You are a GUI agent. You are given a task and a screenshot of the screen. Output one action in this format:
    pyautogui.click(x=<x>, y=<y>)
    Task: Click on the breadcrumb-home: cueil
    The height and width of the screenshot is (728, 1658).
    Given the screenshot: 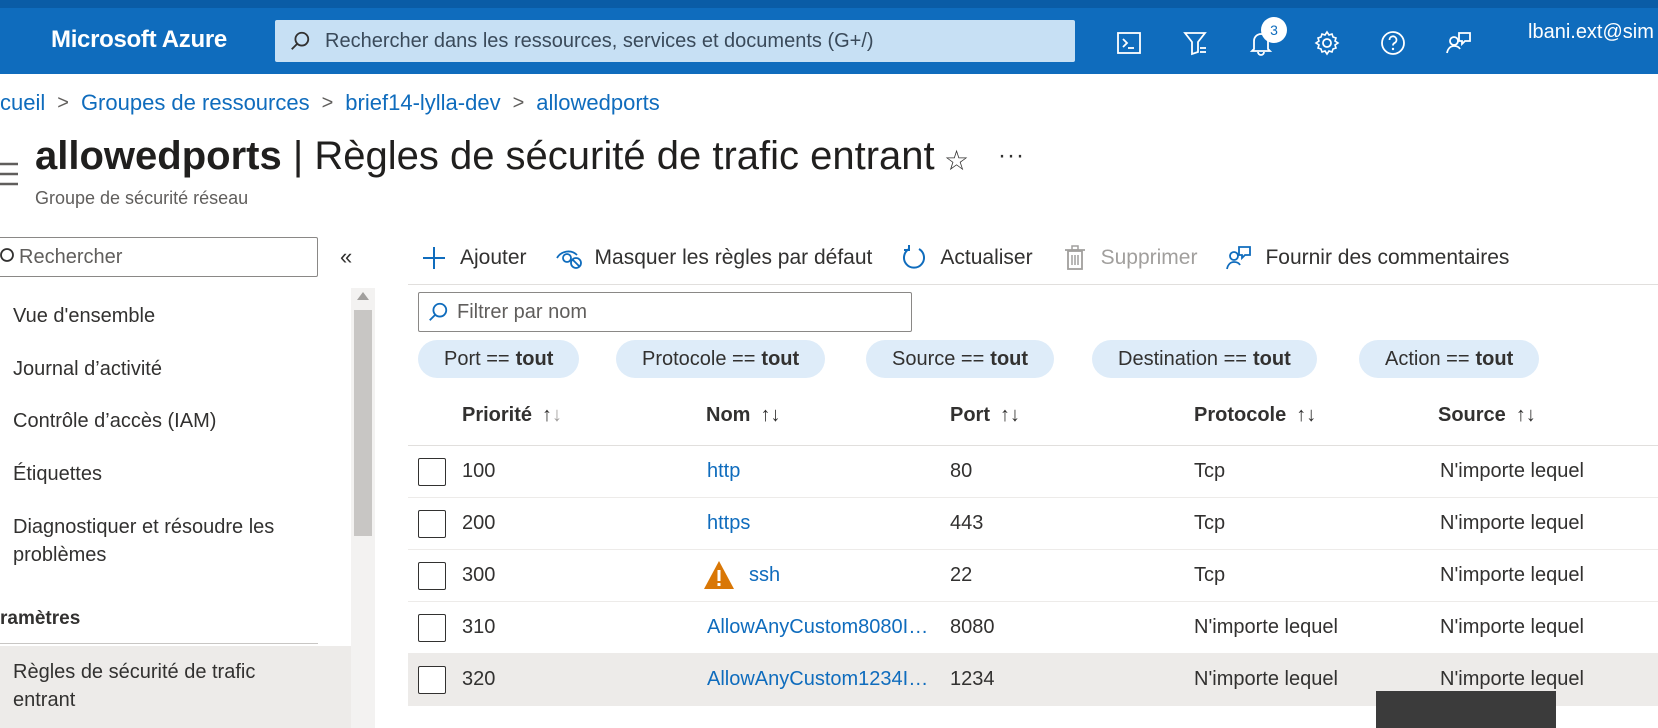 What is the action you would take?
    pyautogui.click(x=22, y=103)
    